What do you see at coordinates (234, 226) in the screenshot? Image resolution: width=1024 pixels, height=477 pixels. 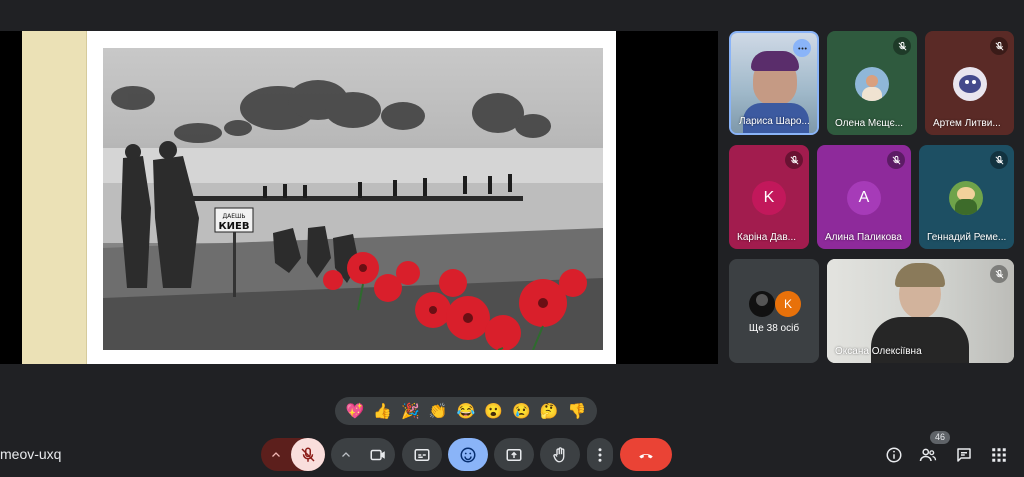 I see `sign-large-text: КИЕВ` at bounding box center [234, 226].